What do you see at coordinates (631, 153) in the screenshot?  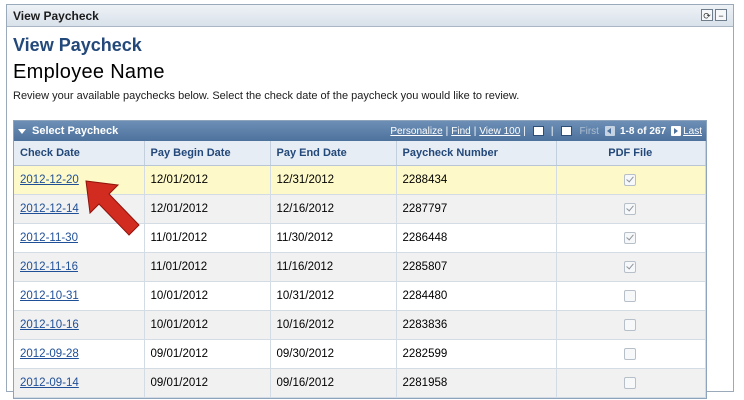 I see `column-header-pdf-file: PDF File` at bounding box center [631, 153].